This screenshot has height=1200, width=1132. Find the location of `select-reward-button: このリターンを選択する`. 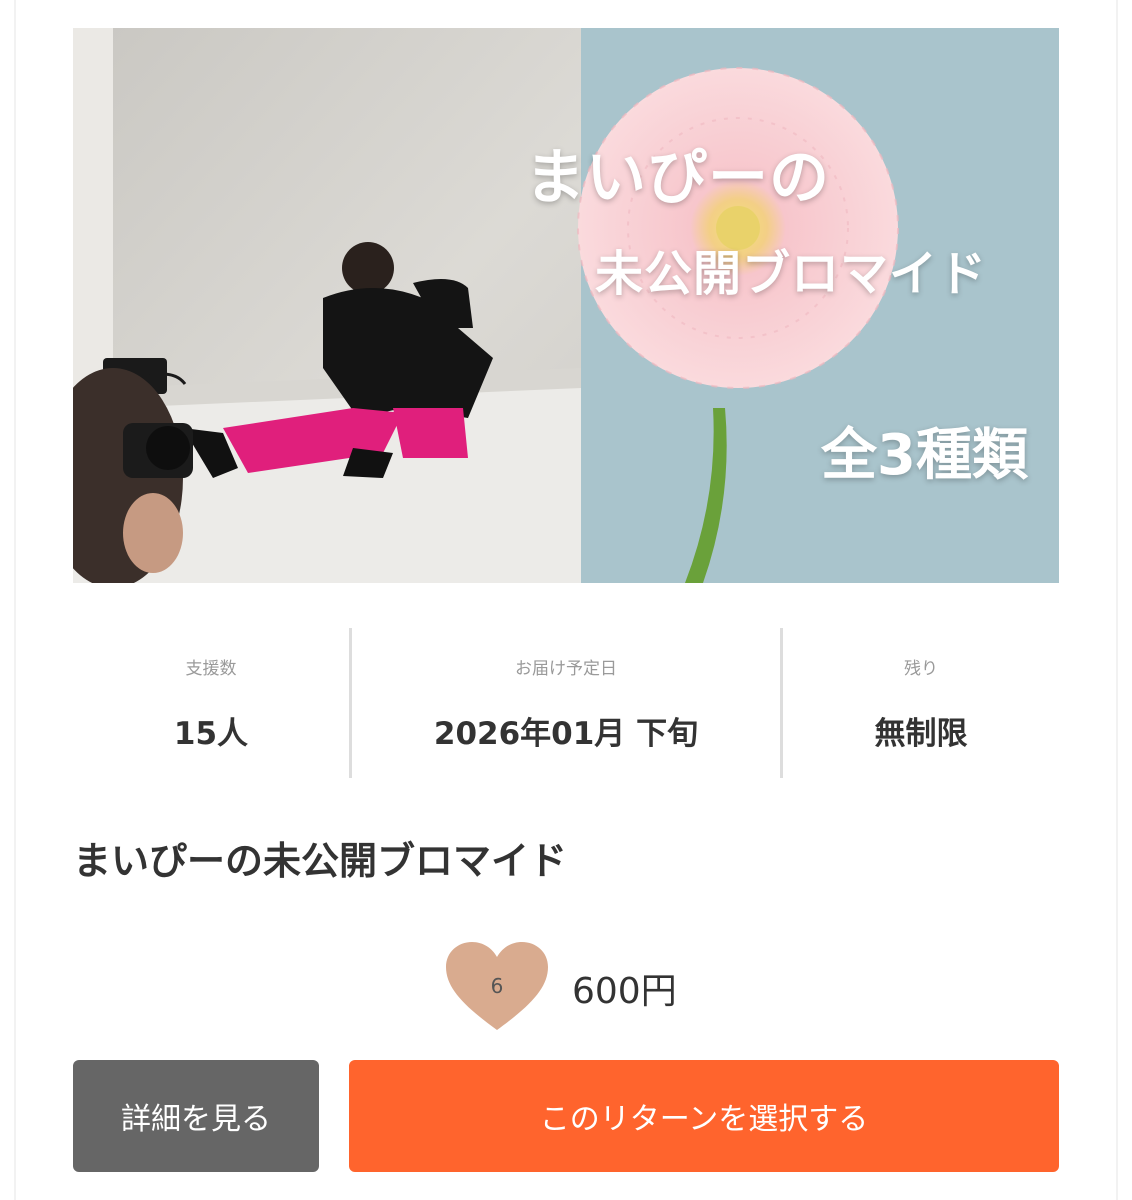

select-reward-button: このリターンを選択する is located at coordinates (704, 1116).